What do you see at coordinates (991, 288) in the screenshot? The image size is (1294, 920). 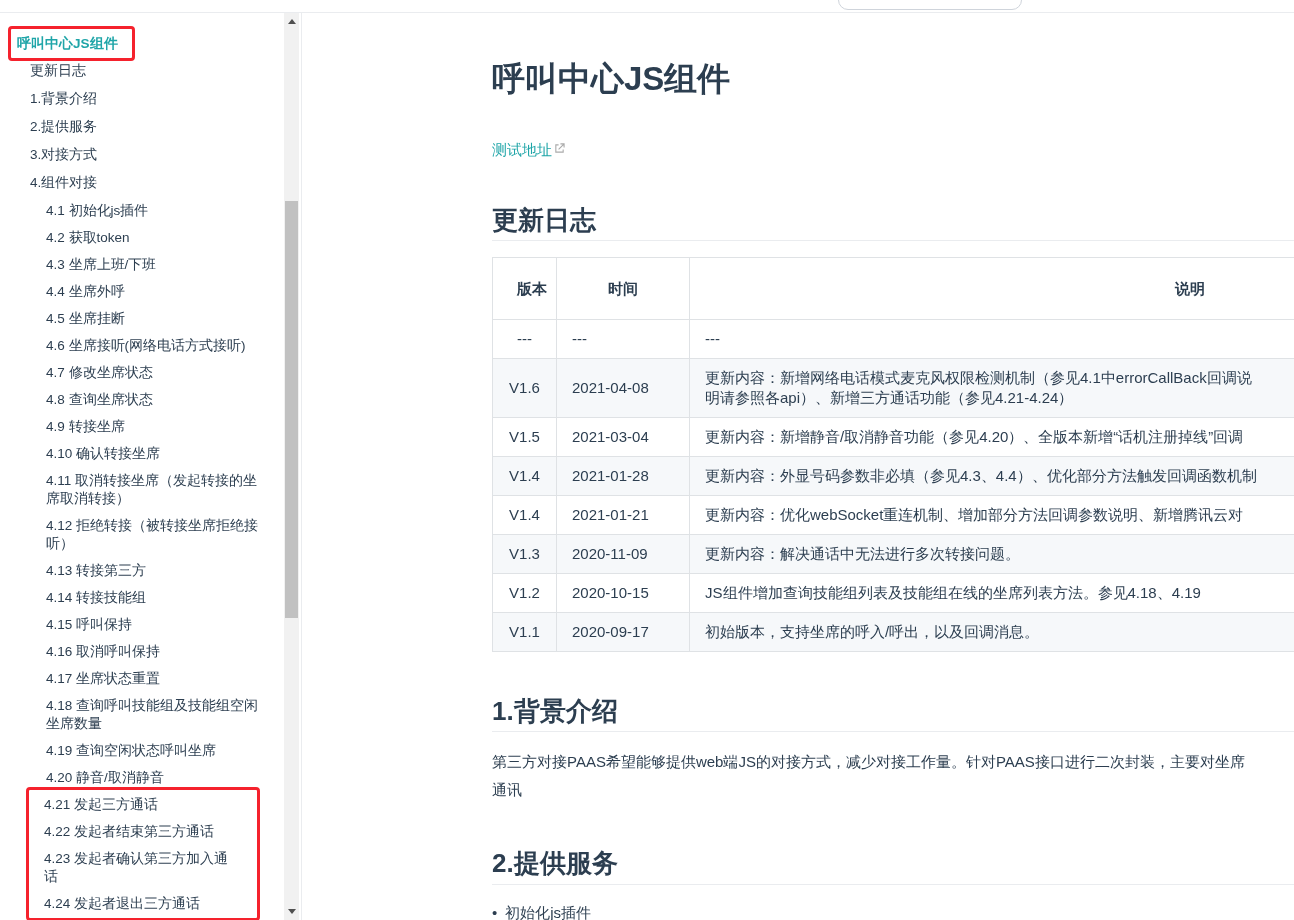 I see `column-header: 说明` at bounding box center [991, 288].